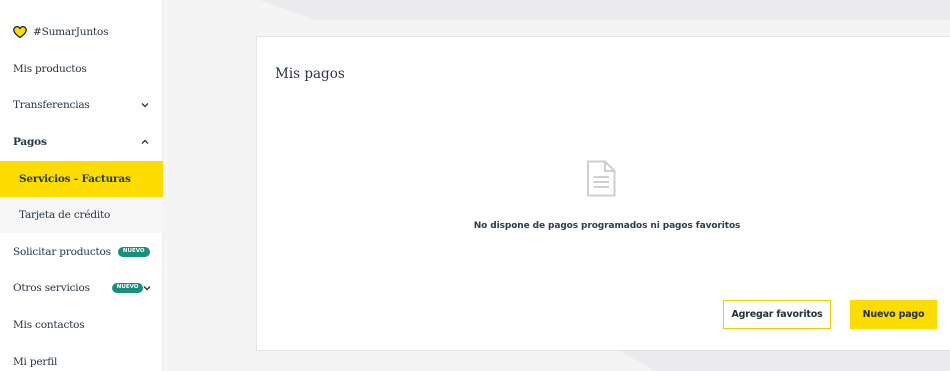 The width and height of the screenshot is (950, 371). I want to click on chevron-up-icon, so click(145, 142).